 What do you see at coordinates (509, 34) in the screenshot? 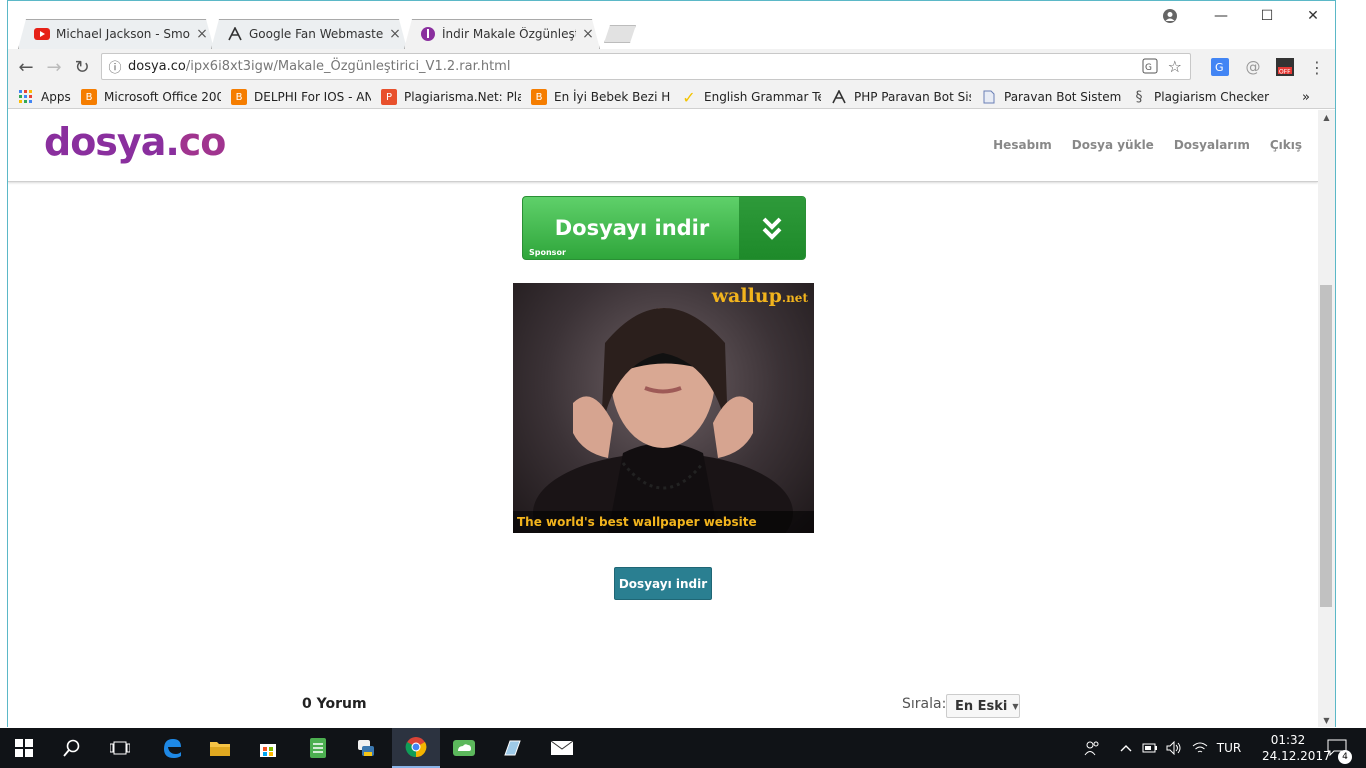
I see `tab-title: İndir Makale Özgünleştirici` at bounding box center [509, 34].